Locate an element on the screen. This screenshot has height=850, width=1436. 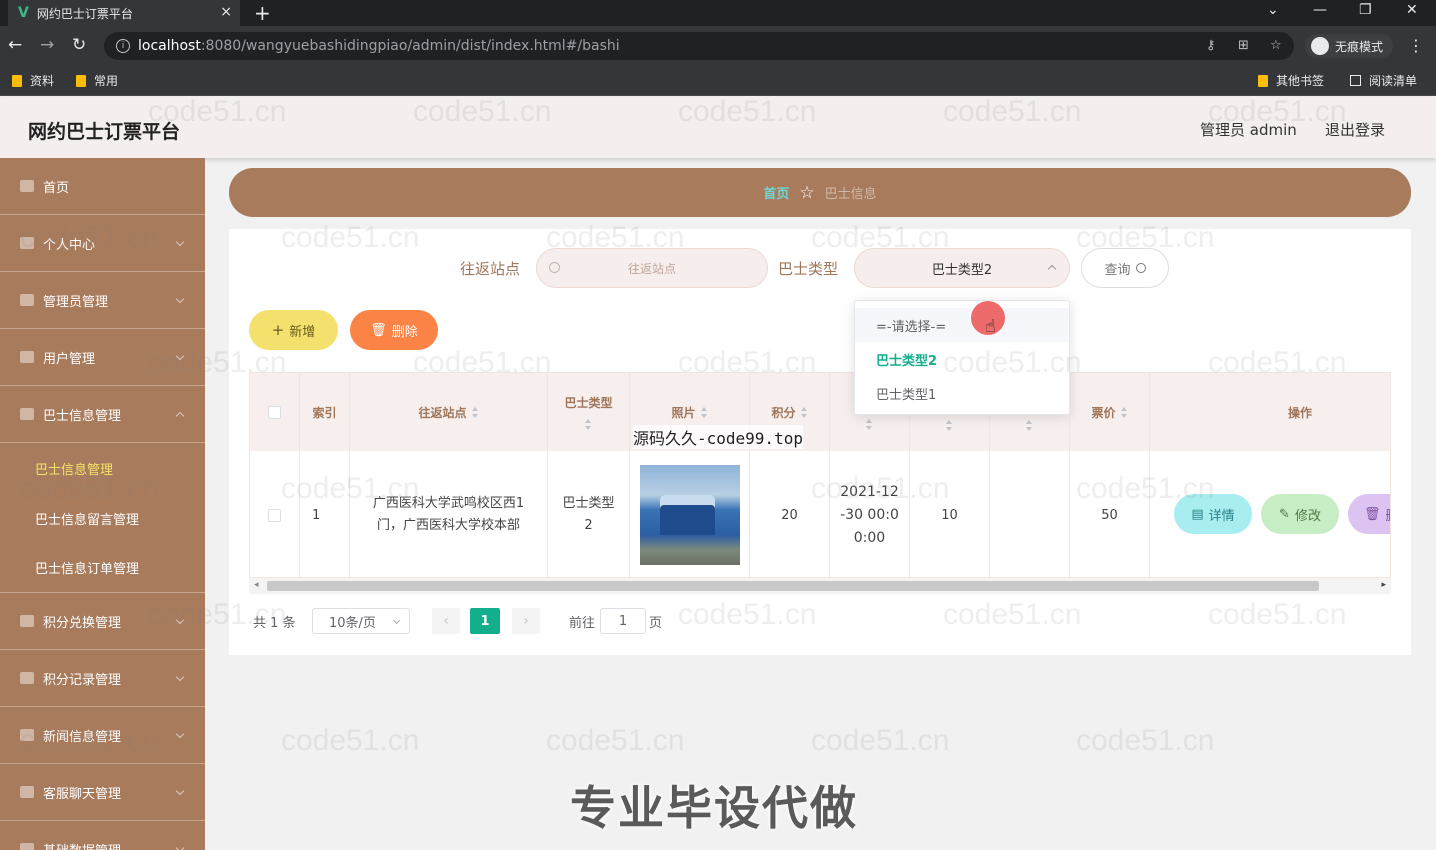
tab-close-icon: × is located at coordinates (226, 12).